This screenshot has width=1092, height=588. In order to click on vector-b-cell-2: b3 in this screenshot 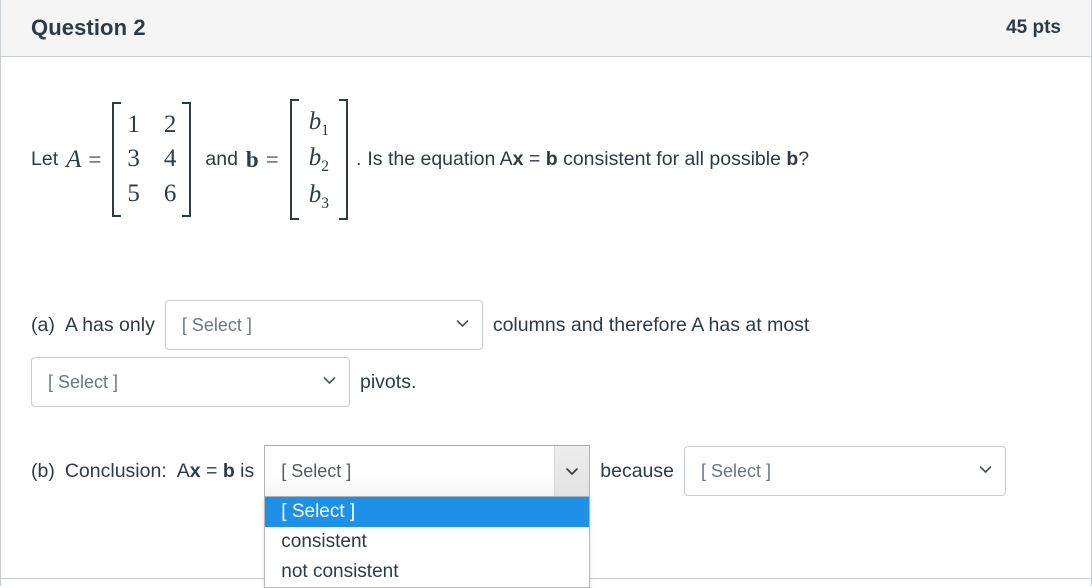, I will do `click(319, 196)`.